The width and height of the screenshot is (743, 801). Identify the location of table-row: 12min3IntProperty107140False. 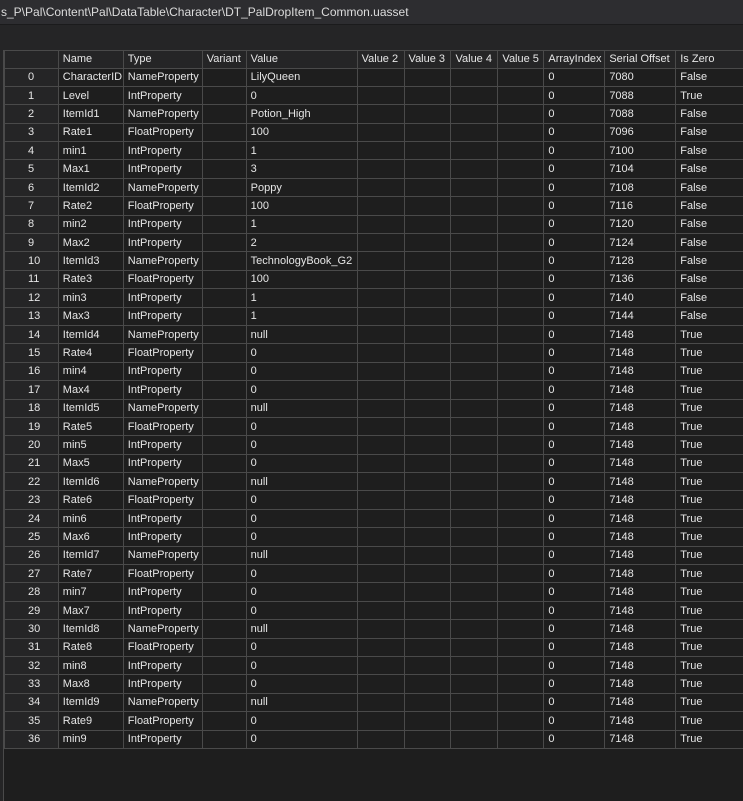
(374, 298).